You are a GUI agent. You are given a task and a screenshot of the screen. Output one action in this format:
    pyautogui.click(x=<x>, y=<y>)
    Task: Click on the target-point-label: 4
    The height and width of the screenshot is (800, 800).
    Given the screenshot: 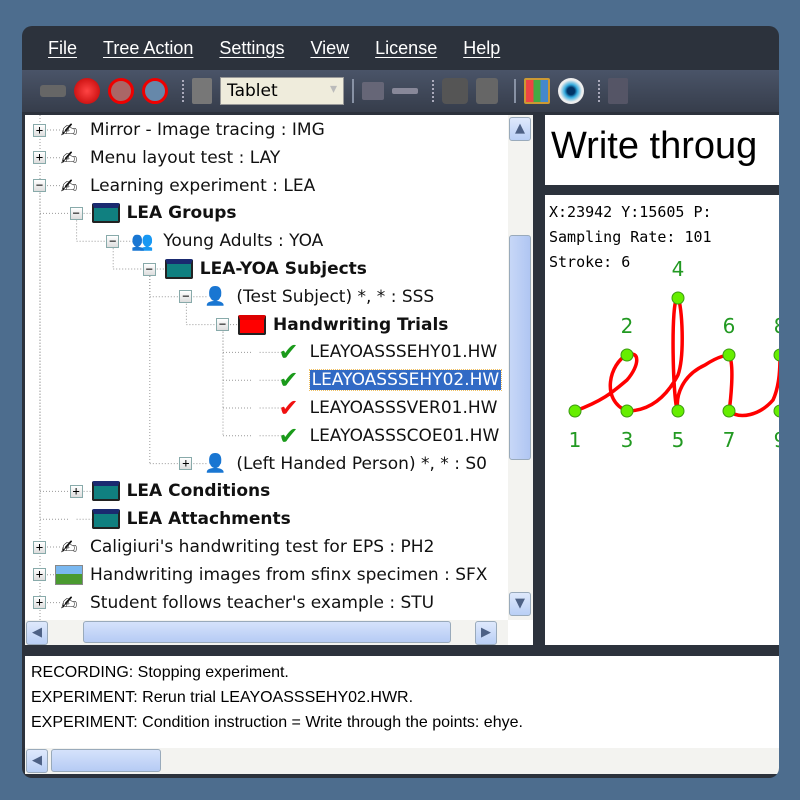 What is the action you would take?
    pyautogui.click(x=678, y=269)
    